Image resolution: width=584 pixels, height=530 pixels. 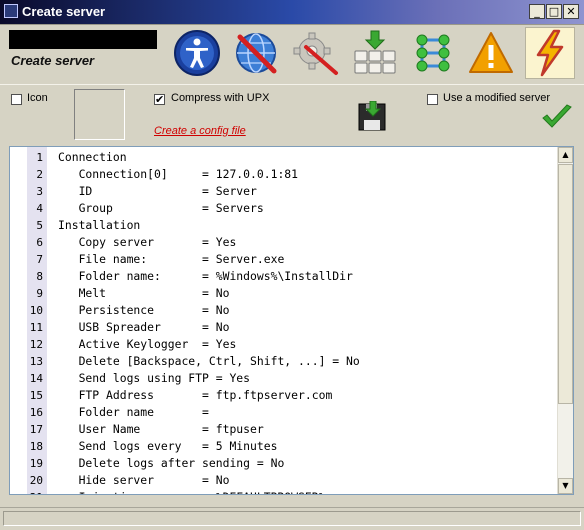 I want to click on line-number: 17, so click(x=36, y=429).